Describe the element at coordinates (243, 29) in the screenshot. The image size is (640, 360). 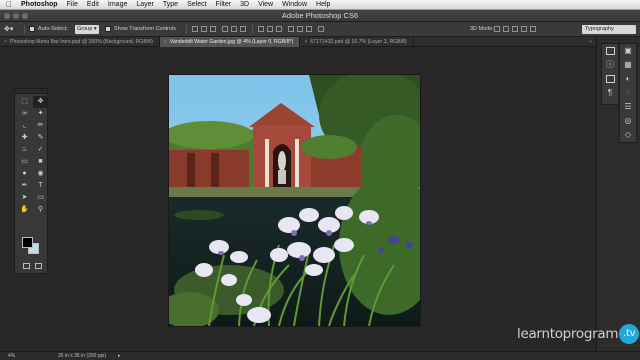
I see `align-right-icon` at that location.